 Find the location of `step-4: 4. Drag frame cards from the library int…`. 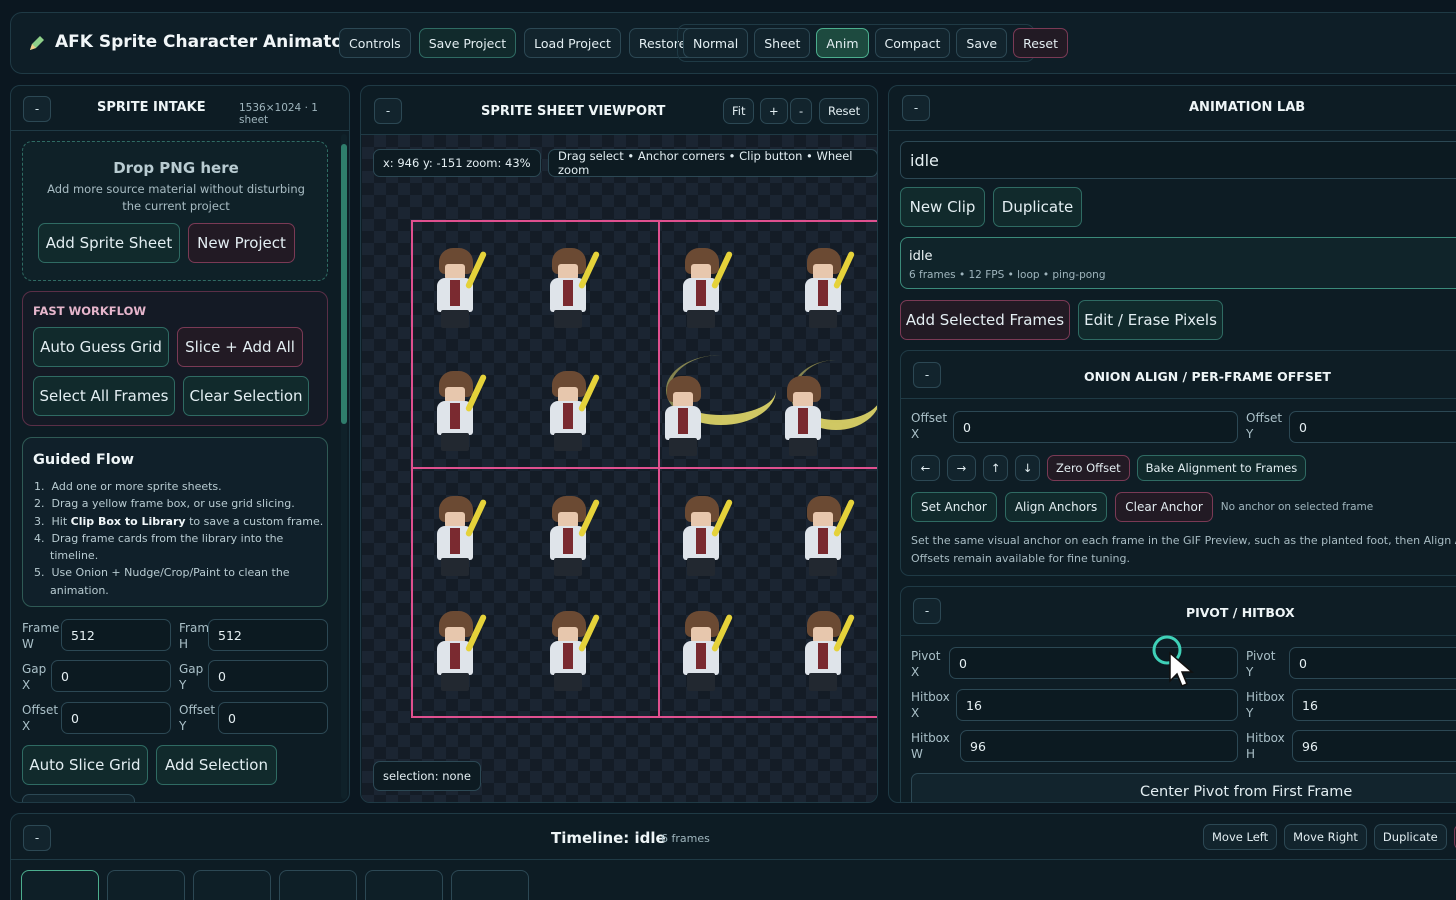

step-4: 4. Drag frame cards from the library int… is located at coordinates (159, 538).